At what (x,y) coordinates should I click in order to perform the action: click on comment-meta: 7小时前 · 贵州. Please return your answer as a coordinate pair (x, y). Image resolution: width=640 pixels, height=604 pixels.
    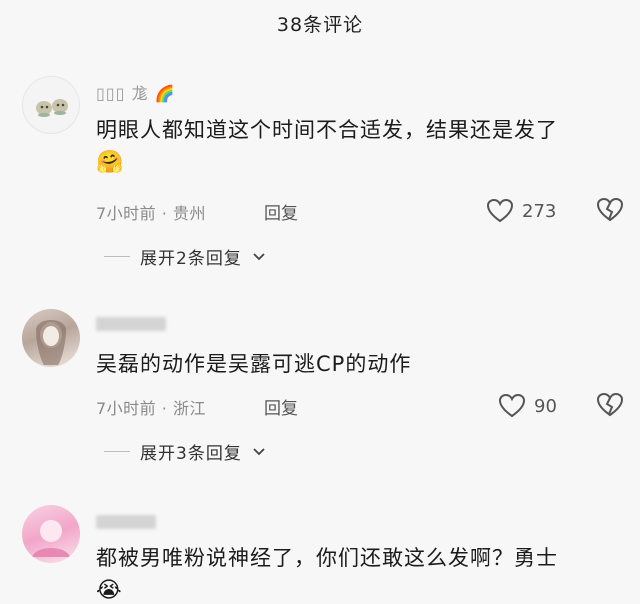
    Looking at the image, I should click on (151, 213).